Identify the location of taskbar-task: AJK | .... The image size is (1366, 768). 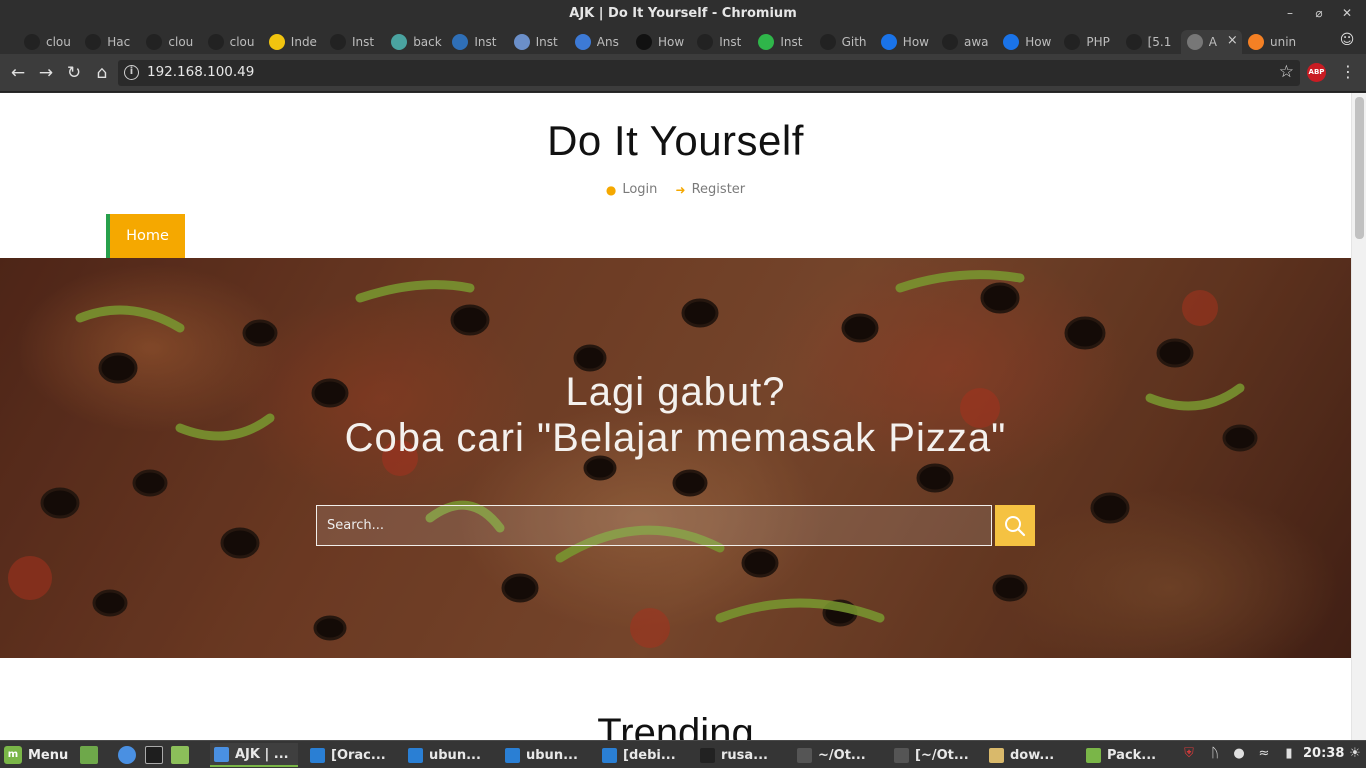
(254, 755).